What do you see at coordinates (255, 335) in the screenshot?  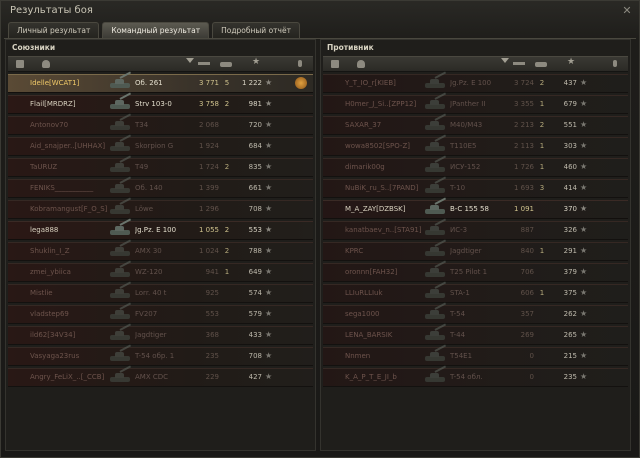 I see `xp-value: 433` at bounding box center [255, 335].